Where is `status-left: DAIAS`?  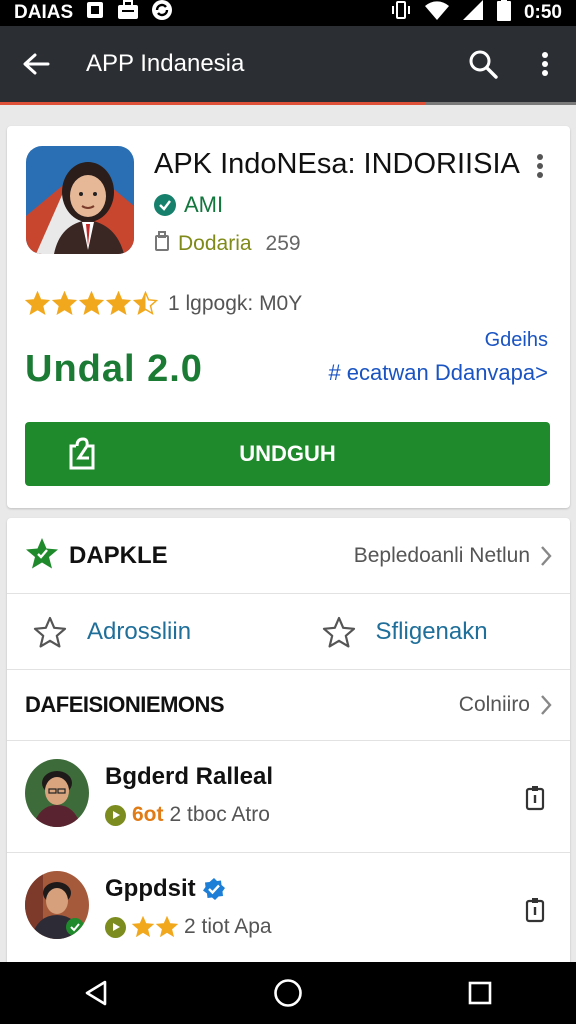
status-left: DAIAS is located at coordinates (93, 13).